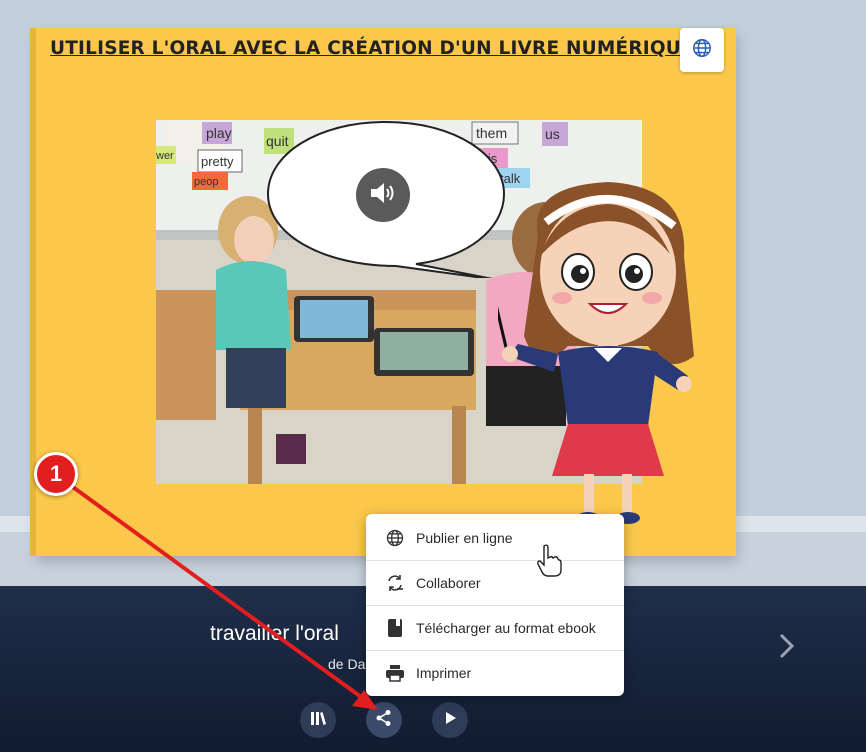  Describe the element at coordinates (495, 583) in the screenshot. I see `menu-item-collaborate: Collaborer` at that location.